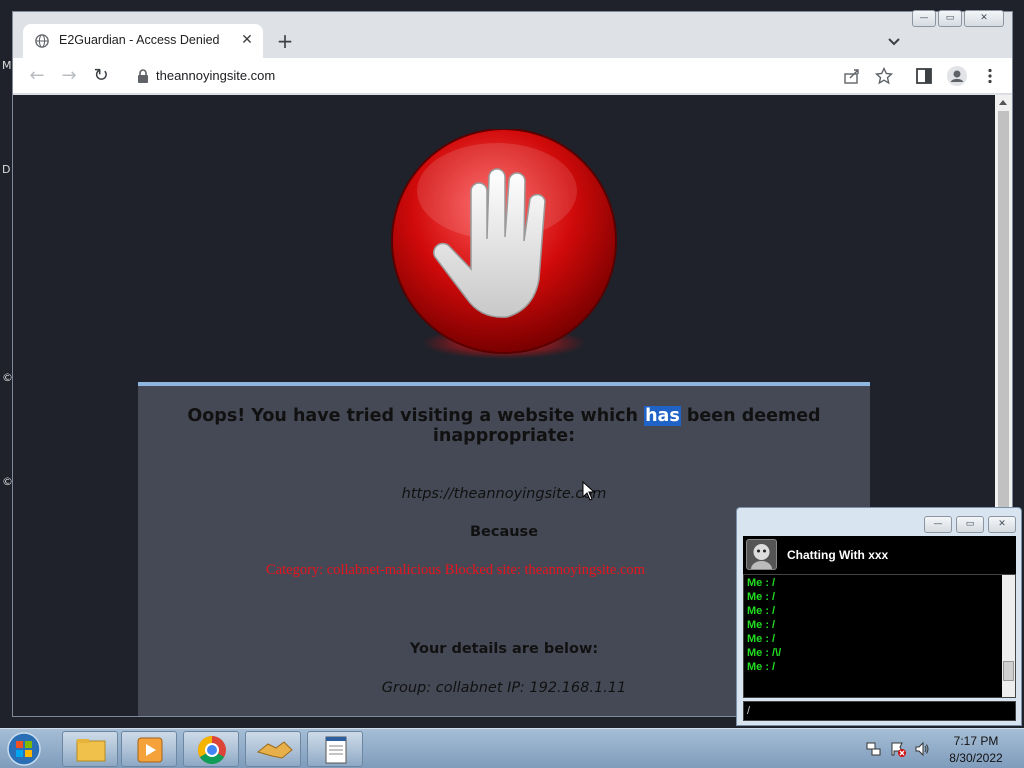  What do you see at coordinates (874, 749) in the screenshot?
I see `network-icon` at bounding box center [874, 749].